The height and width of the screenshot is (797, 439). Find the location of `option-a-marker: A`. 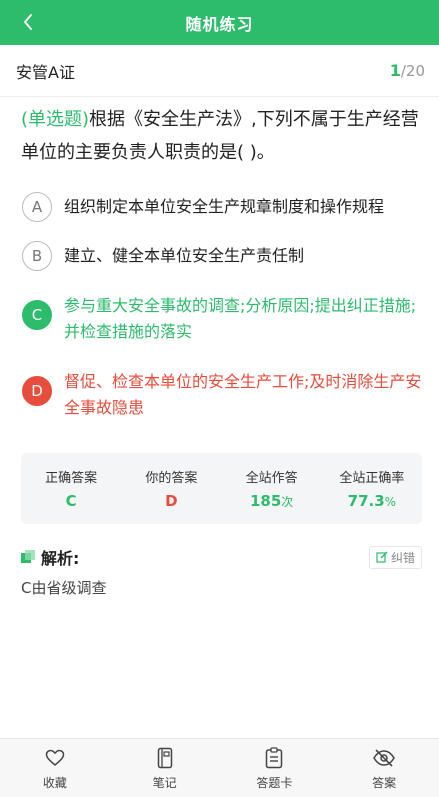

option-a-marker: A is located at coordinates (37, 207).